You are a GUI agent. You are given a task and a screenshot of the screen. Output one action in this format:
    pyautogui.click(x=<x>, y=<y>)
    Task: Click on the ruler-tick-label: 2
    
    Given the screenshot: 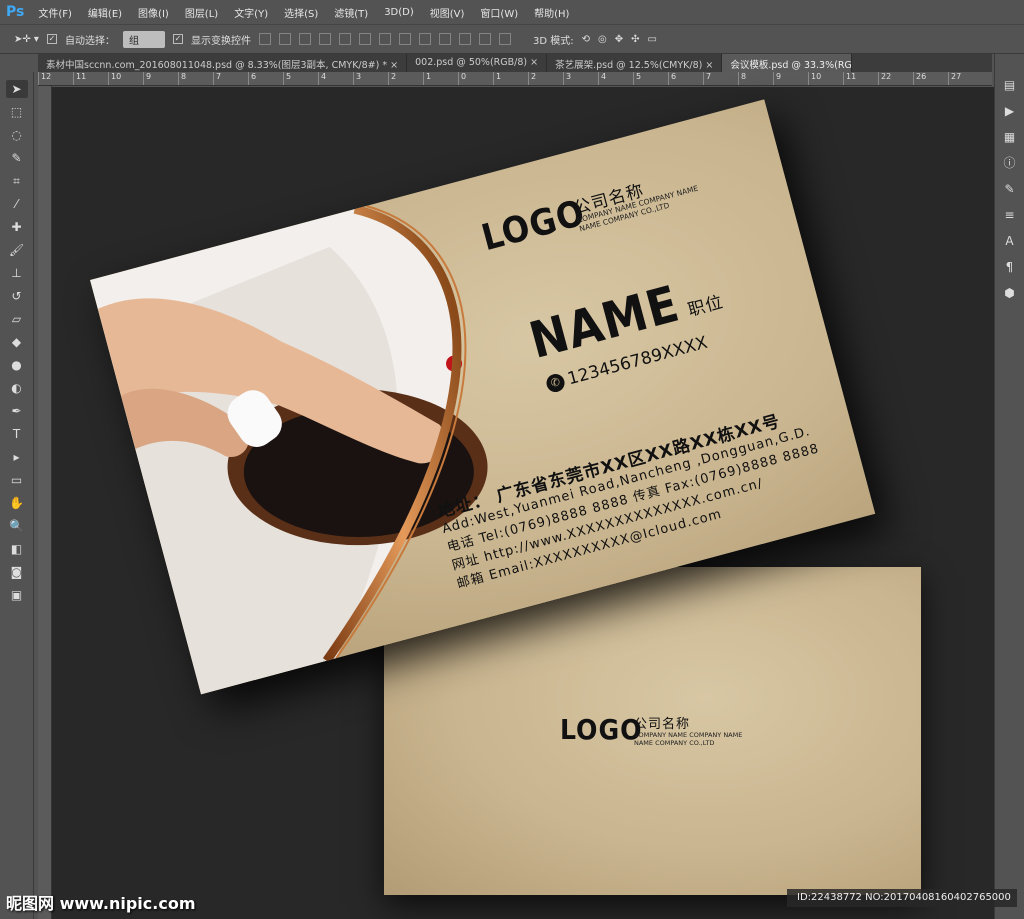 What is the action you would take?
    pyautogui.click(x=545, y=78)
    